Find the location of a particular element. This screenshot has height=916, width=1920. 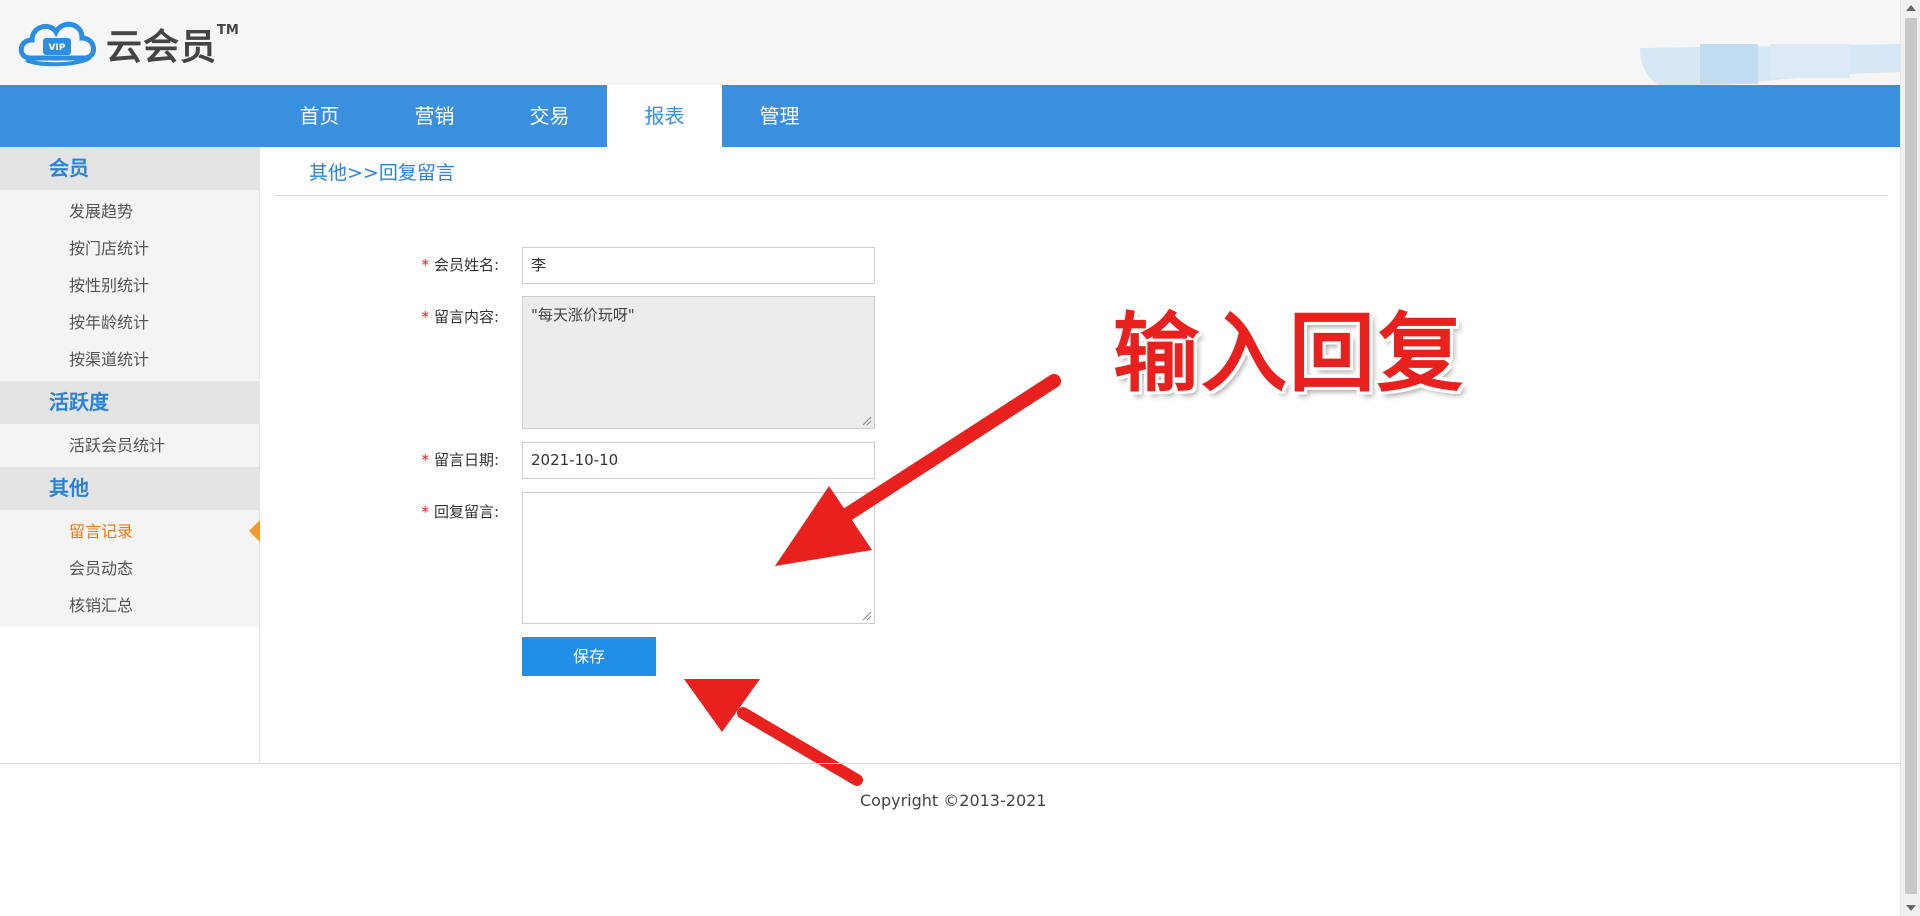

sidebar-group-other-items: 留言记录 会员动态 核销汇总 is located at coordinates (130, 568).